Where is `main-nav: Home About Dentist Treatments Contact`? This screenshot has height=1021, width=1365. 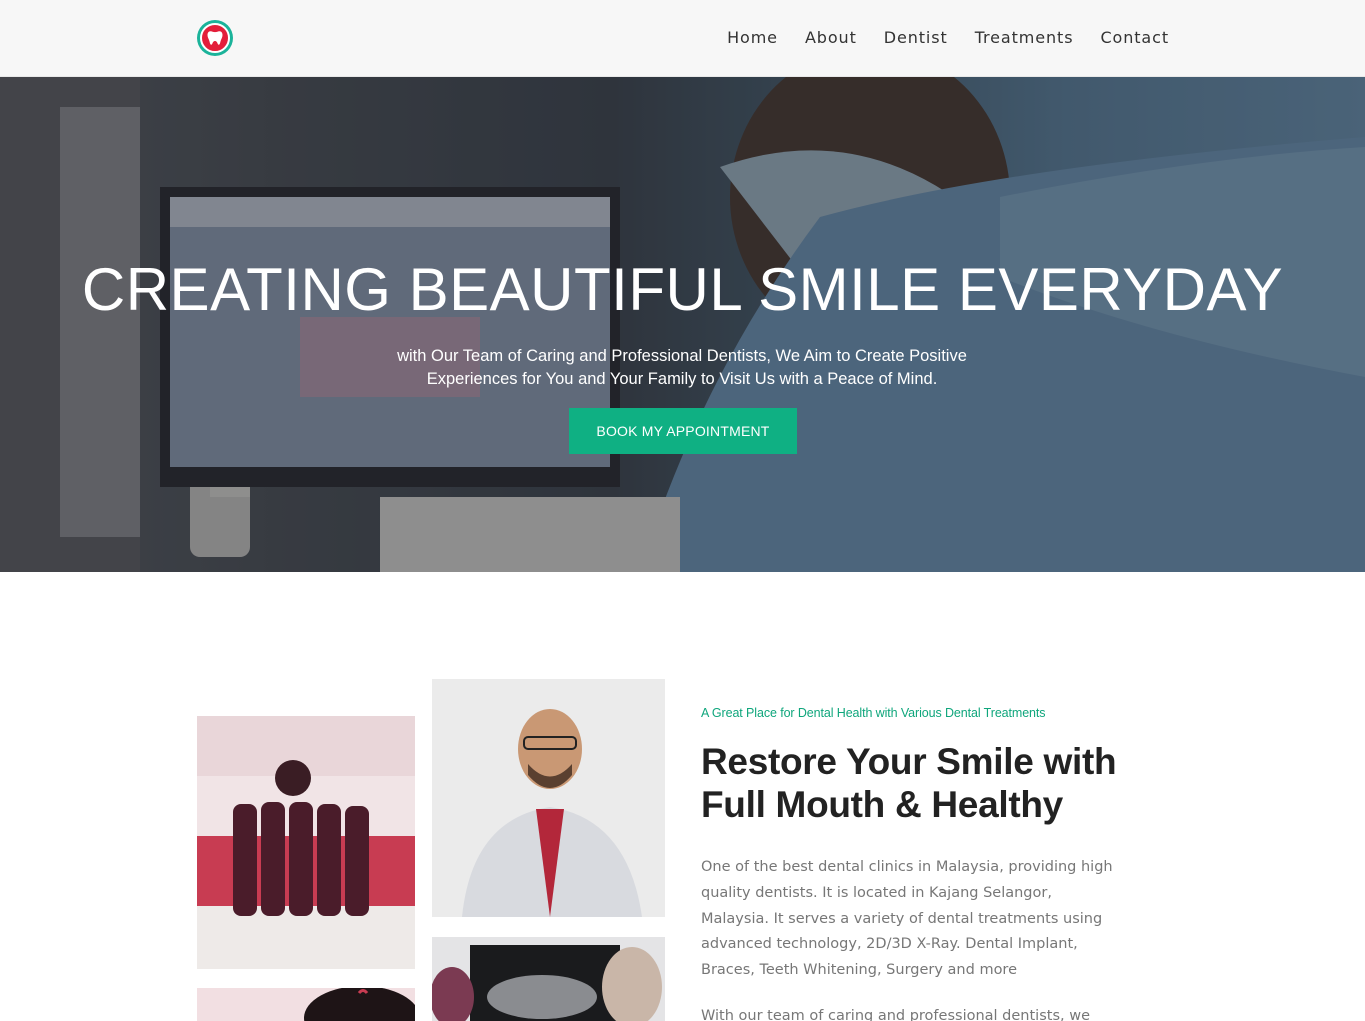
main-nav: Home About Dentist Treatments Contact is located at coordinates (948, 37).